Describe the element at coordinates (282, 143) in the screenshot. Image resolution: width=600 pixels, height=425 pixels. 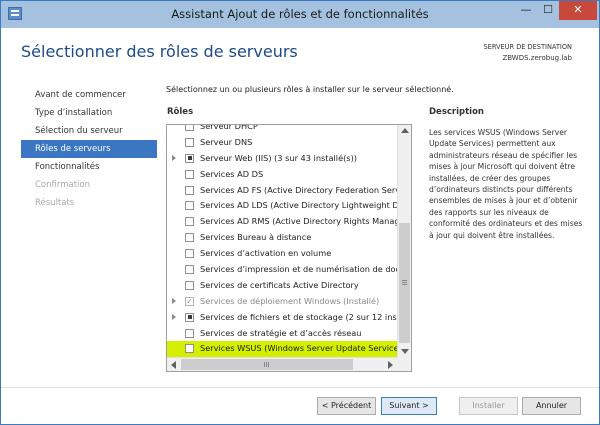
I see `role-row: Serveur DNS` at that location.